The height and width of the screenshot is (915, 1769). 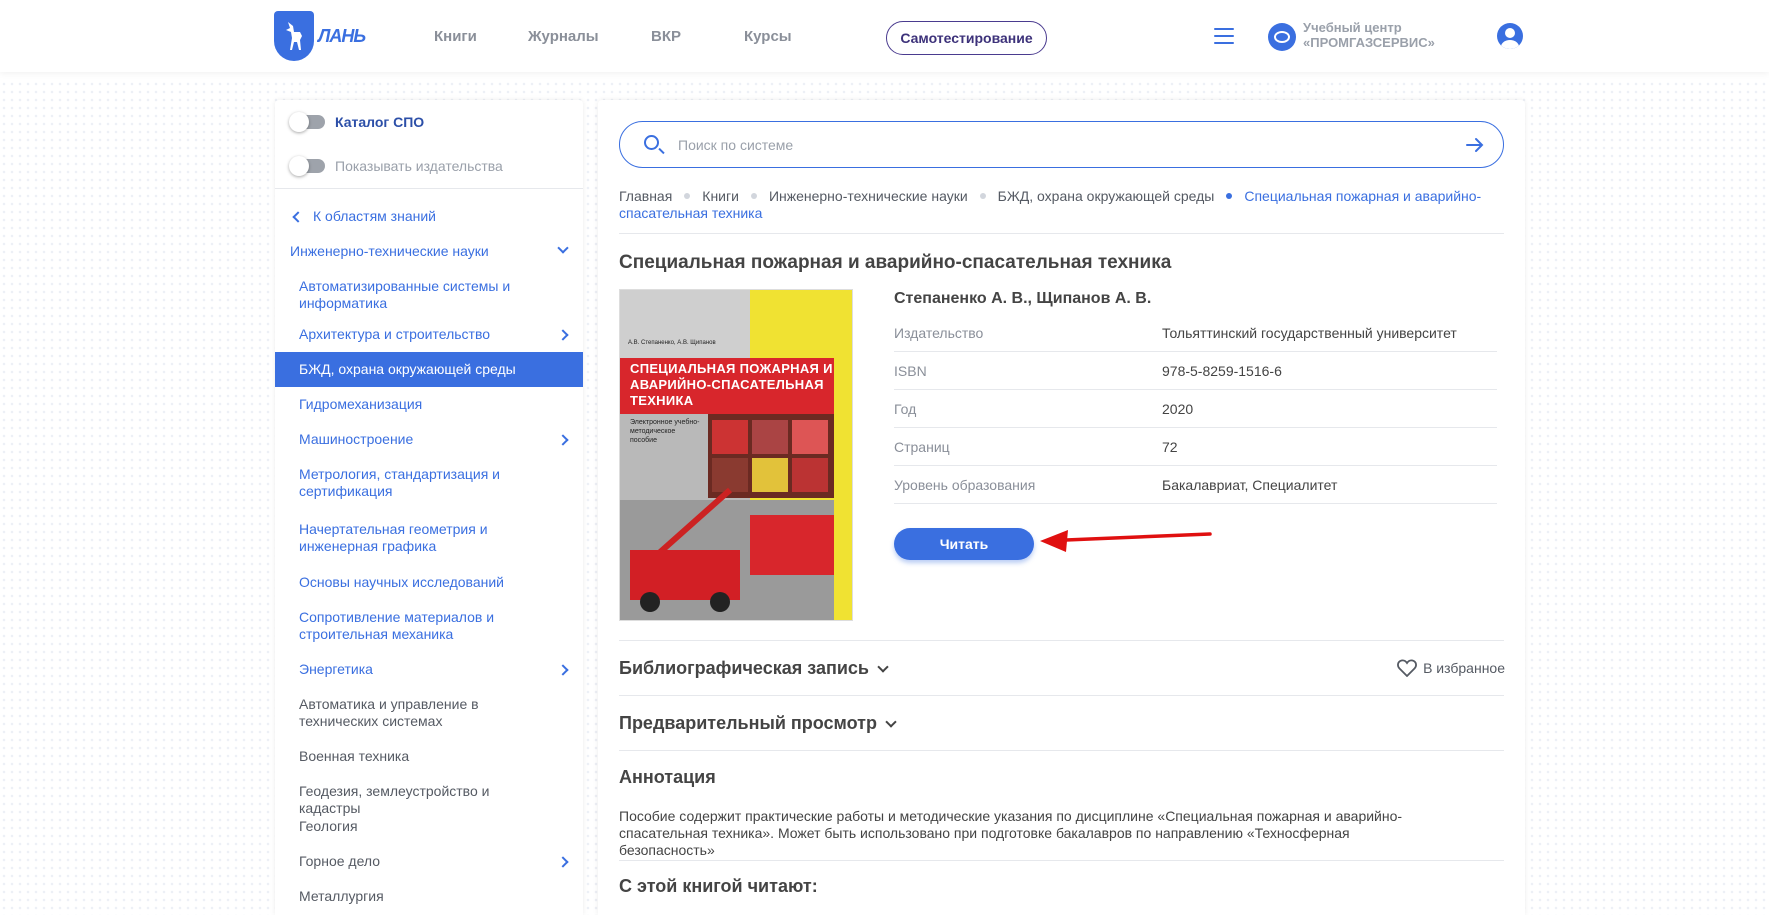 I want to click on sidebar-item-military: Военная техника, so click(x=429, y=756).